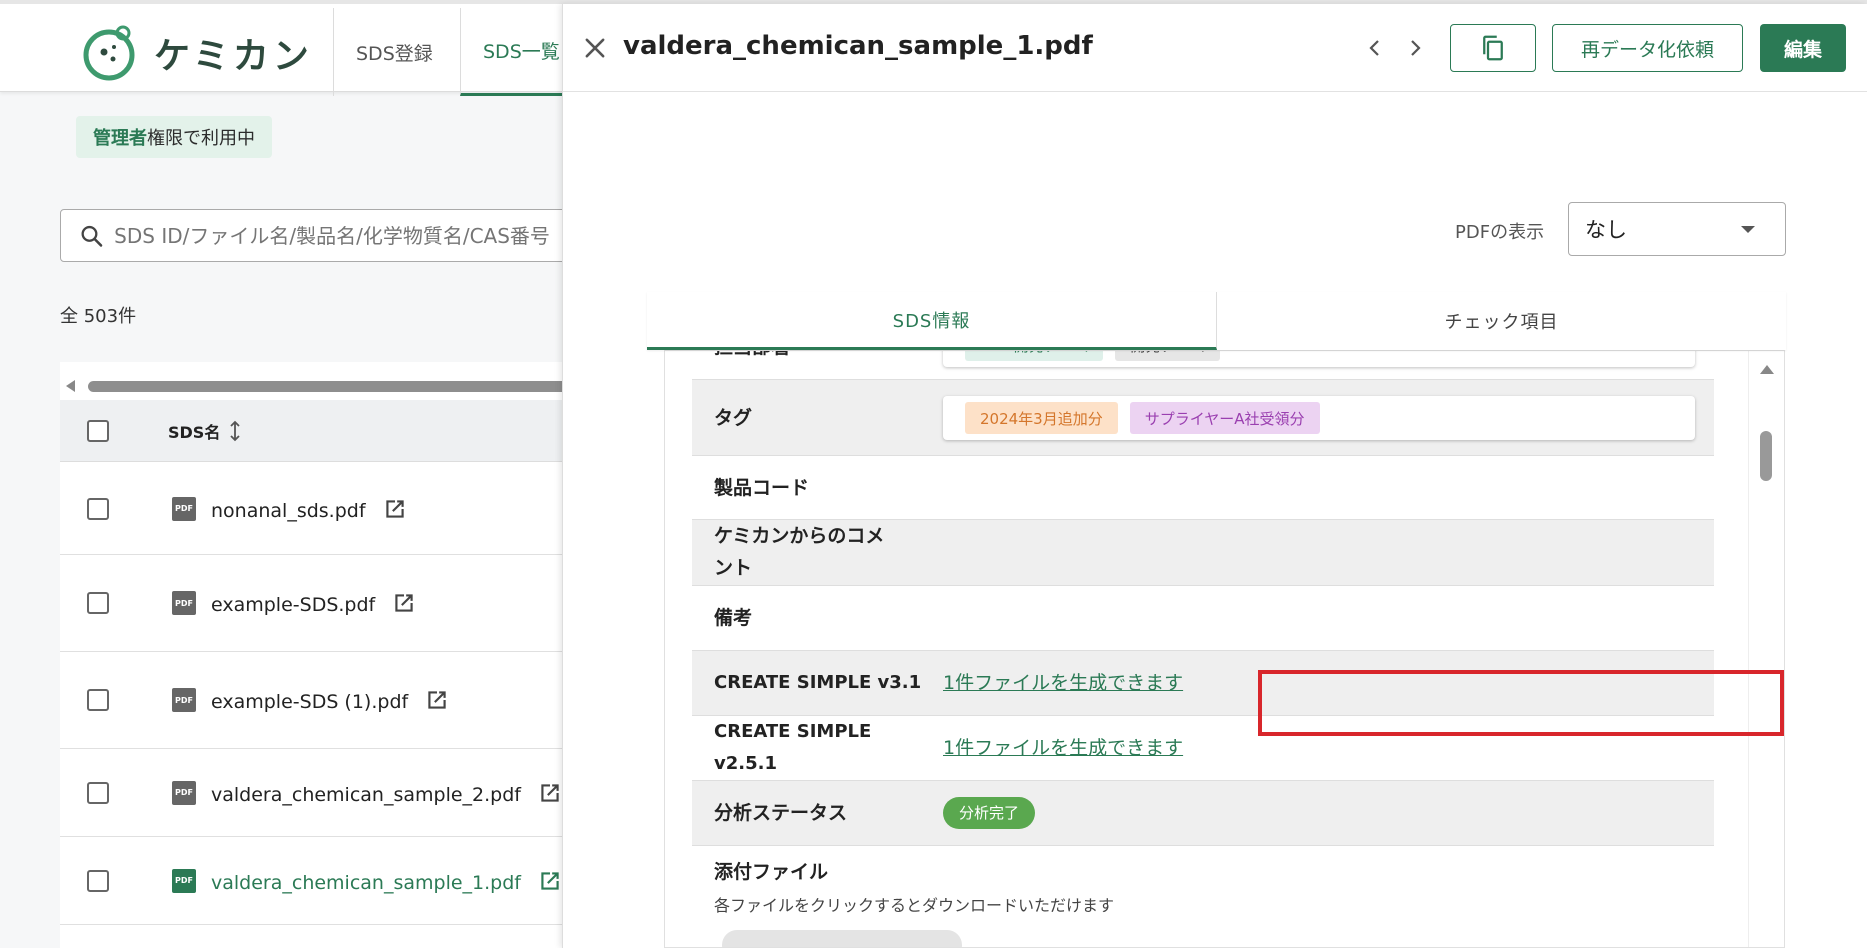 This screenshot has height=948, width=1867. I want to click on info-label: ケミカンからのコメント, so click(799, 552).